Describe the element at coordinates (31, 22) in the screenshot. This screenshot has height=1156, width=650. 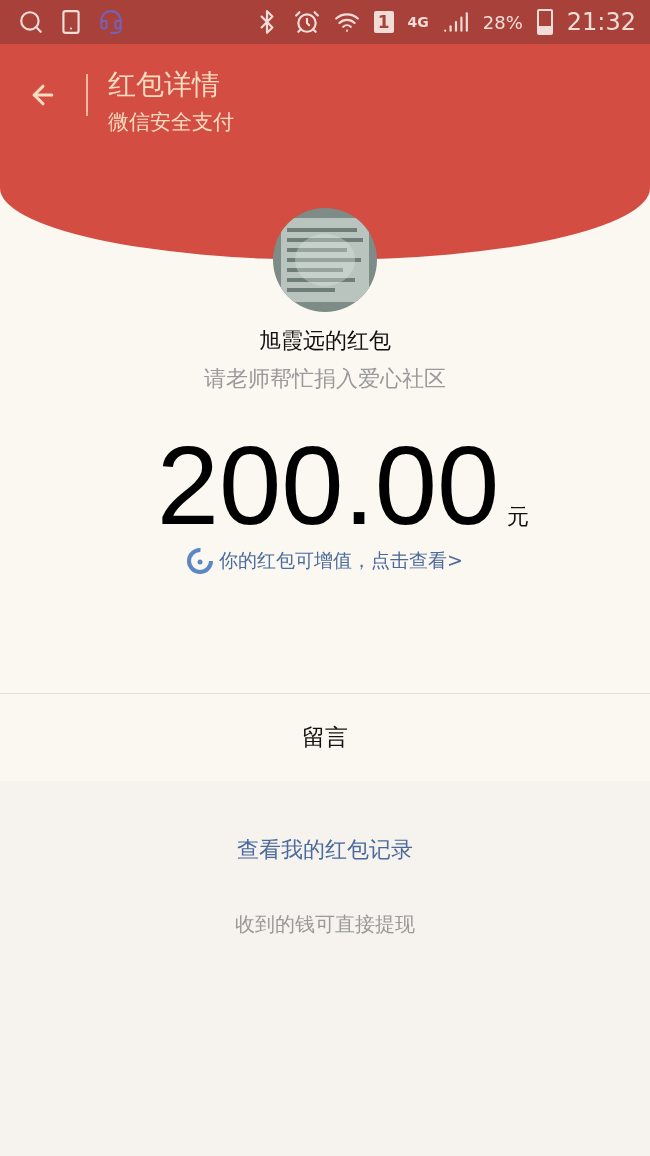
I see `search-icon` at that location.